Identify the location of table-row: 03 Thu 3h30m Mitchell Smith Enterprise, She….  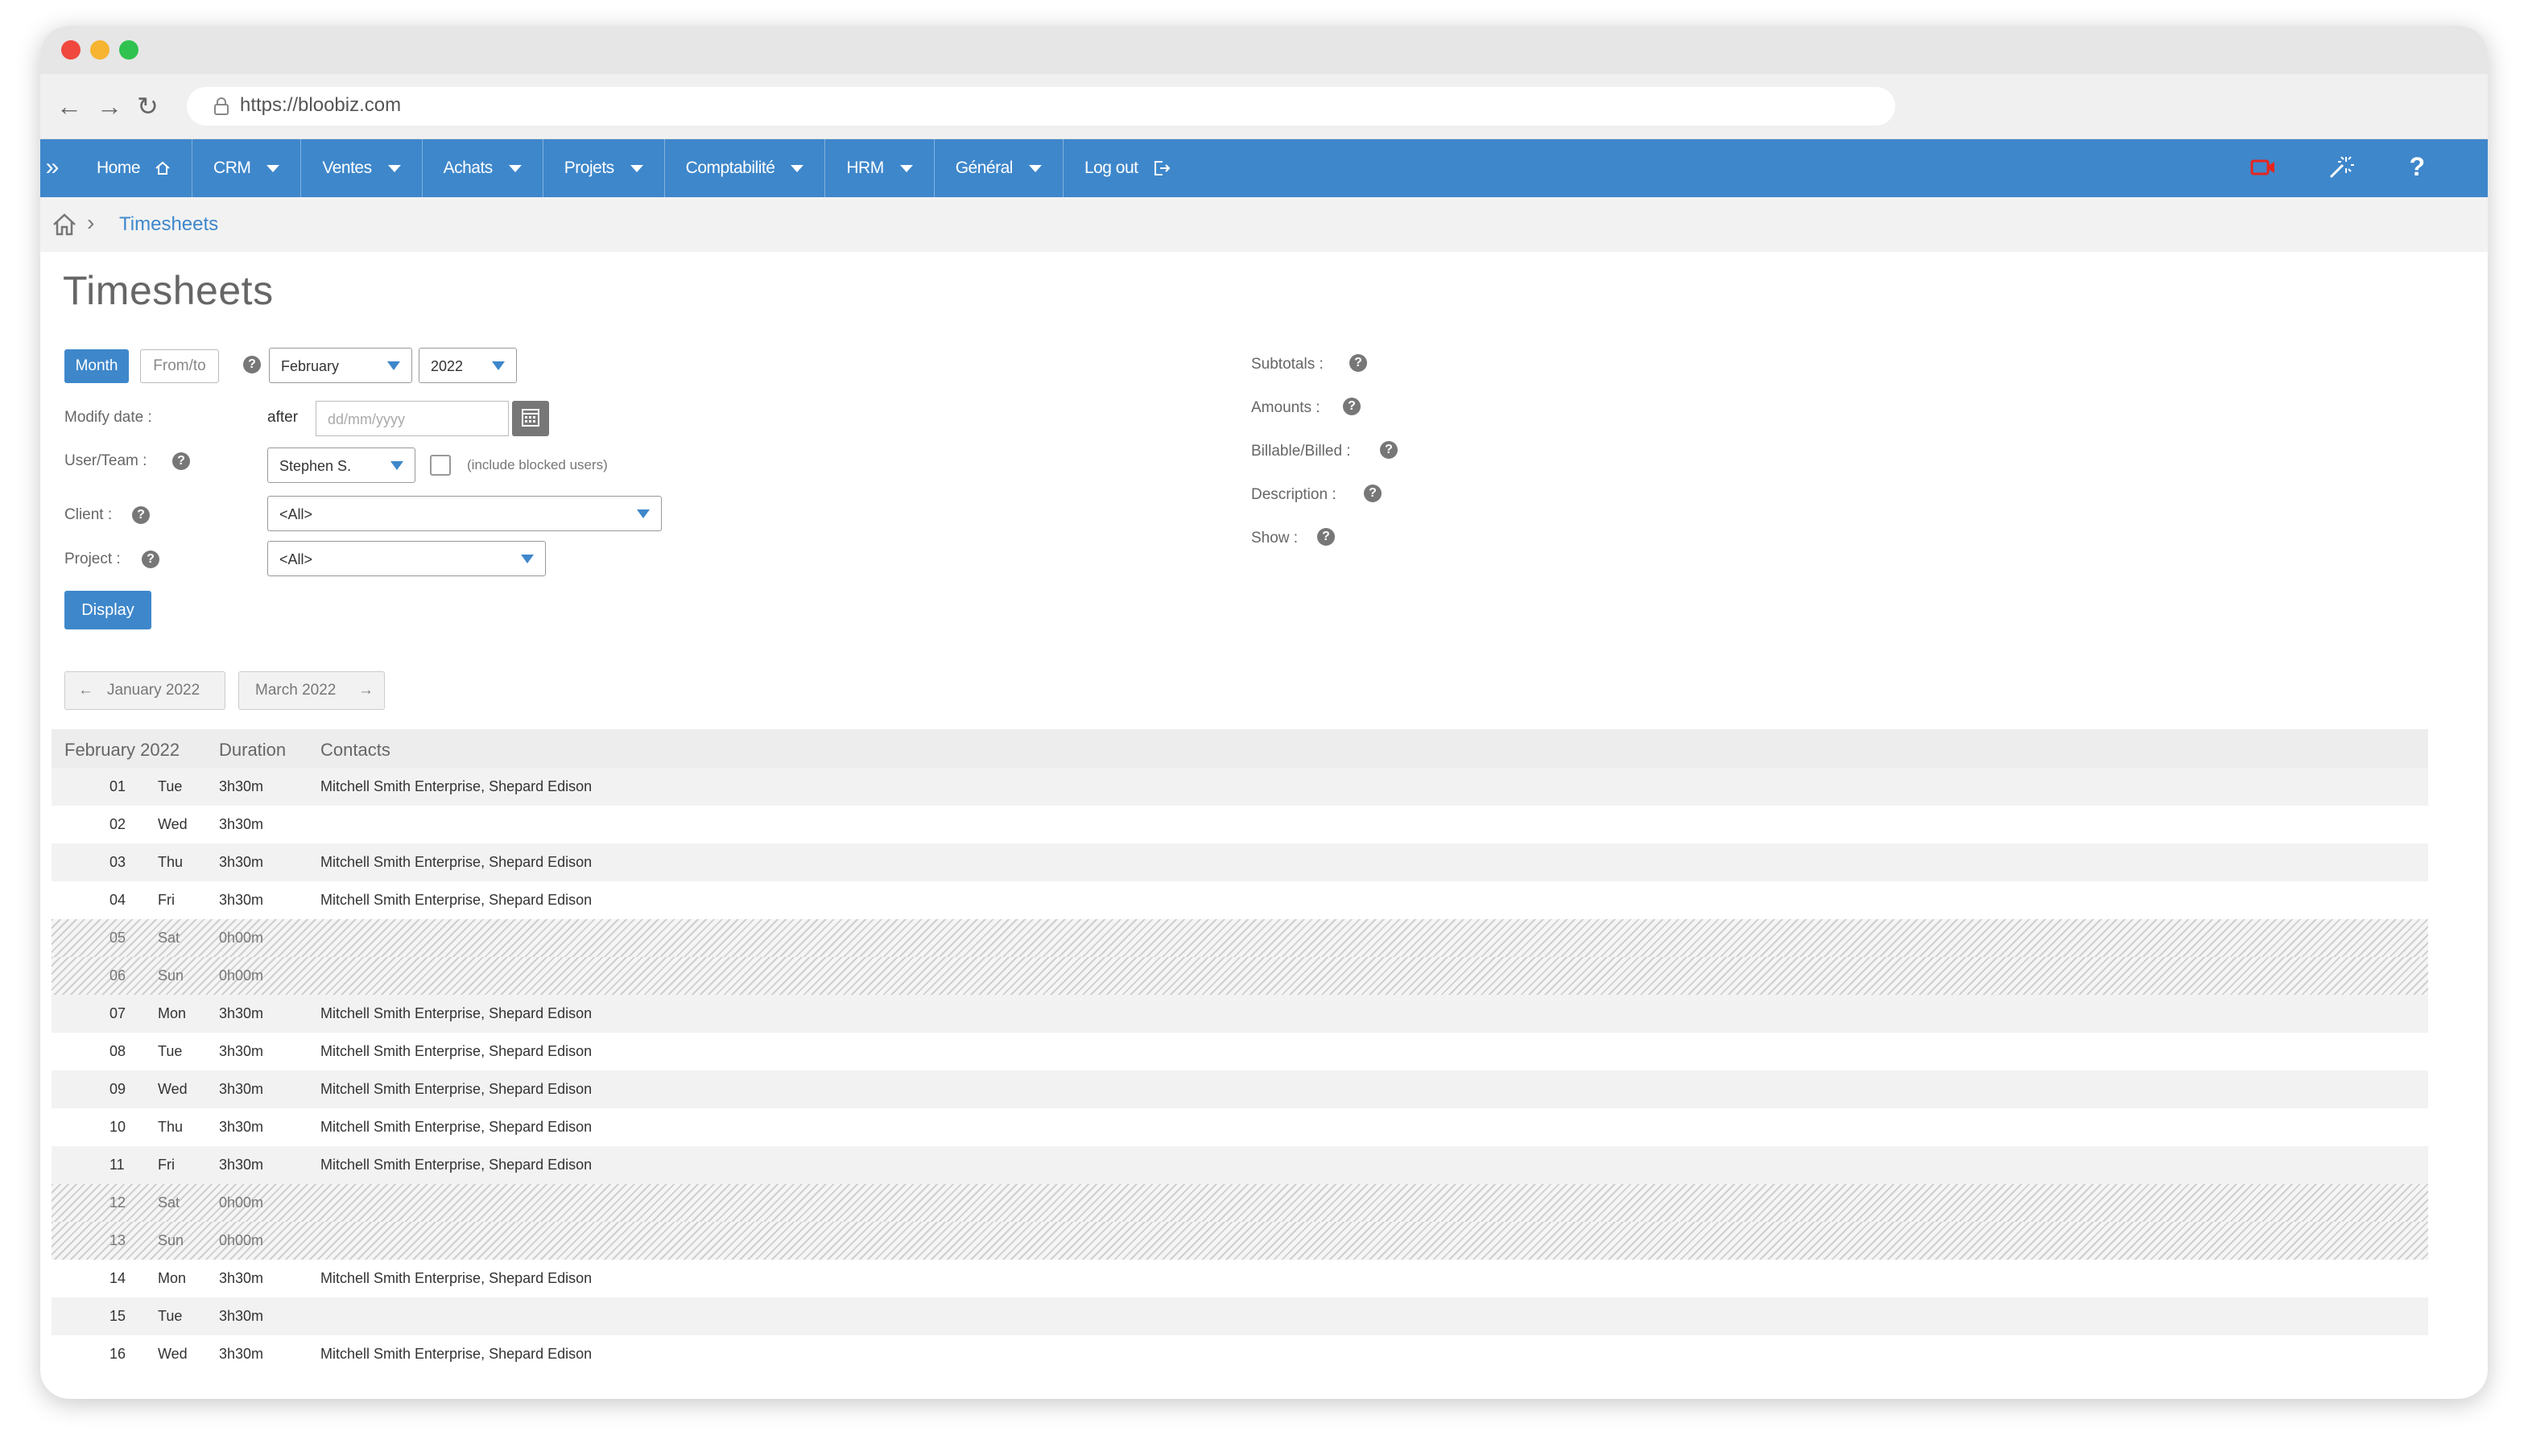
(1240, 862).